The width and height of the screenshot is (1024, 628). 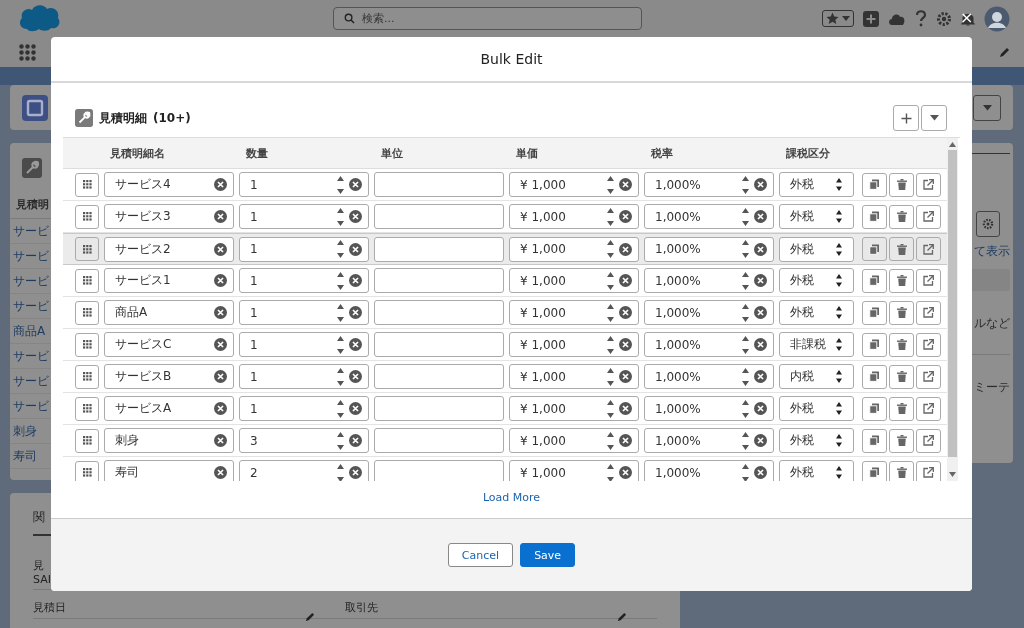 I want to click on pencil-icon, so click(x=310, y=617).